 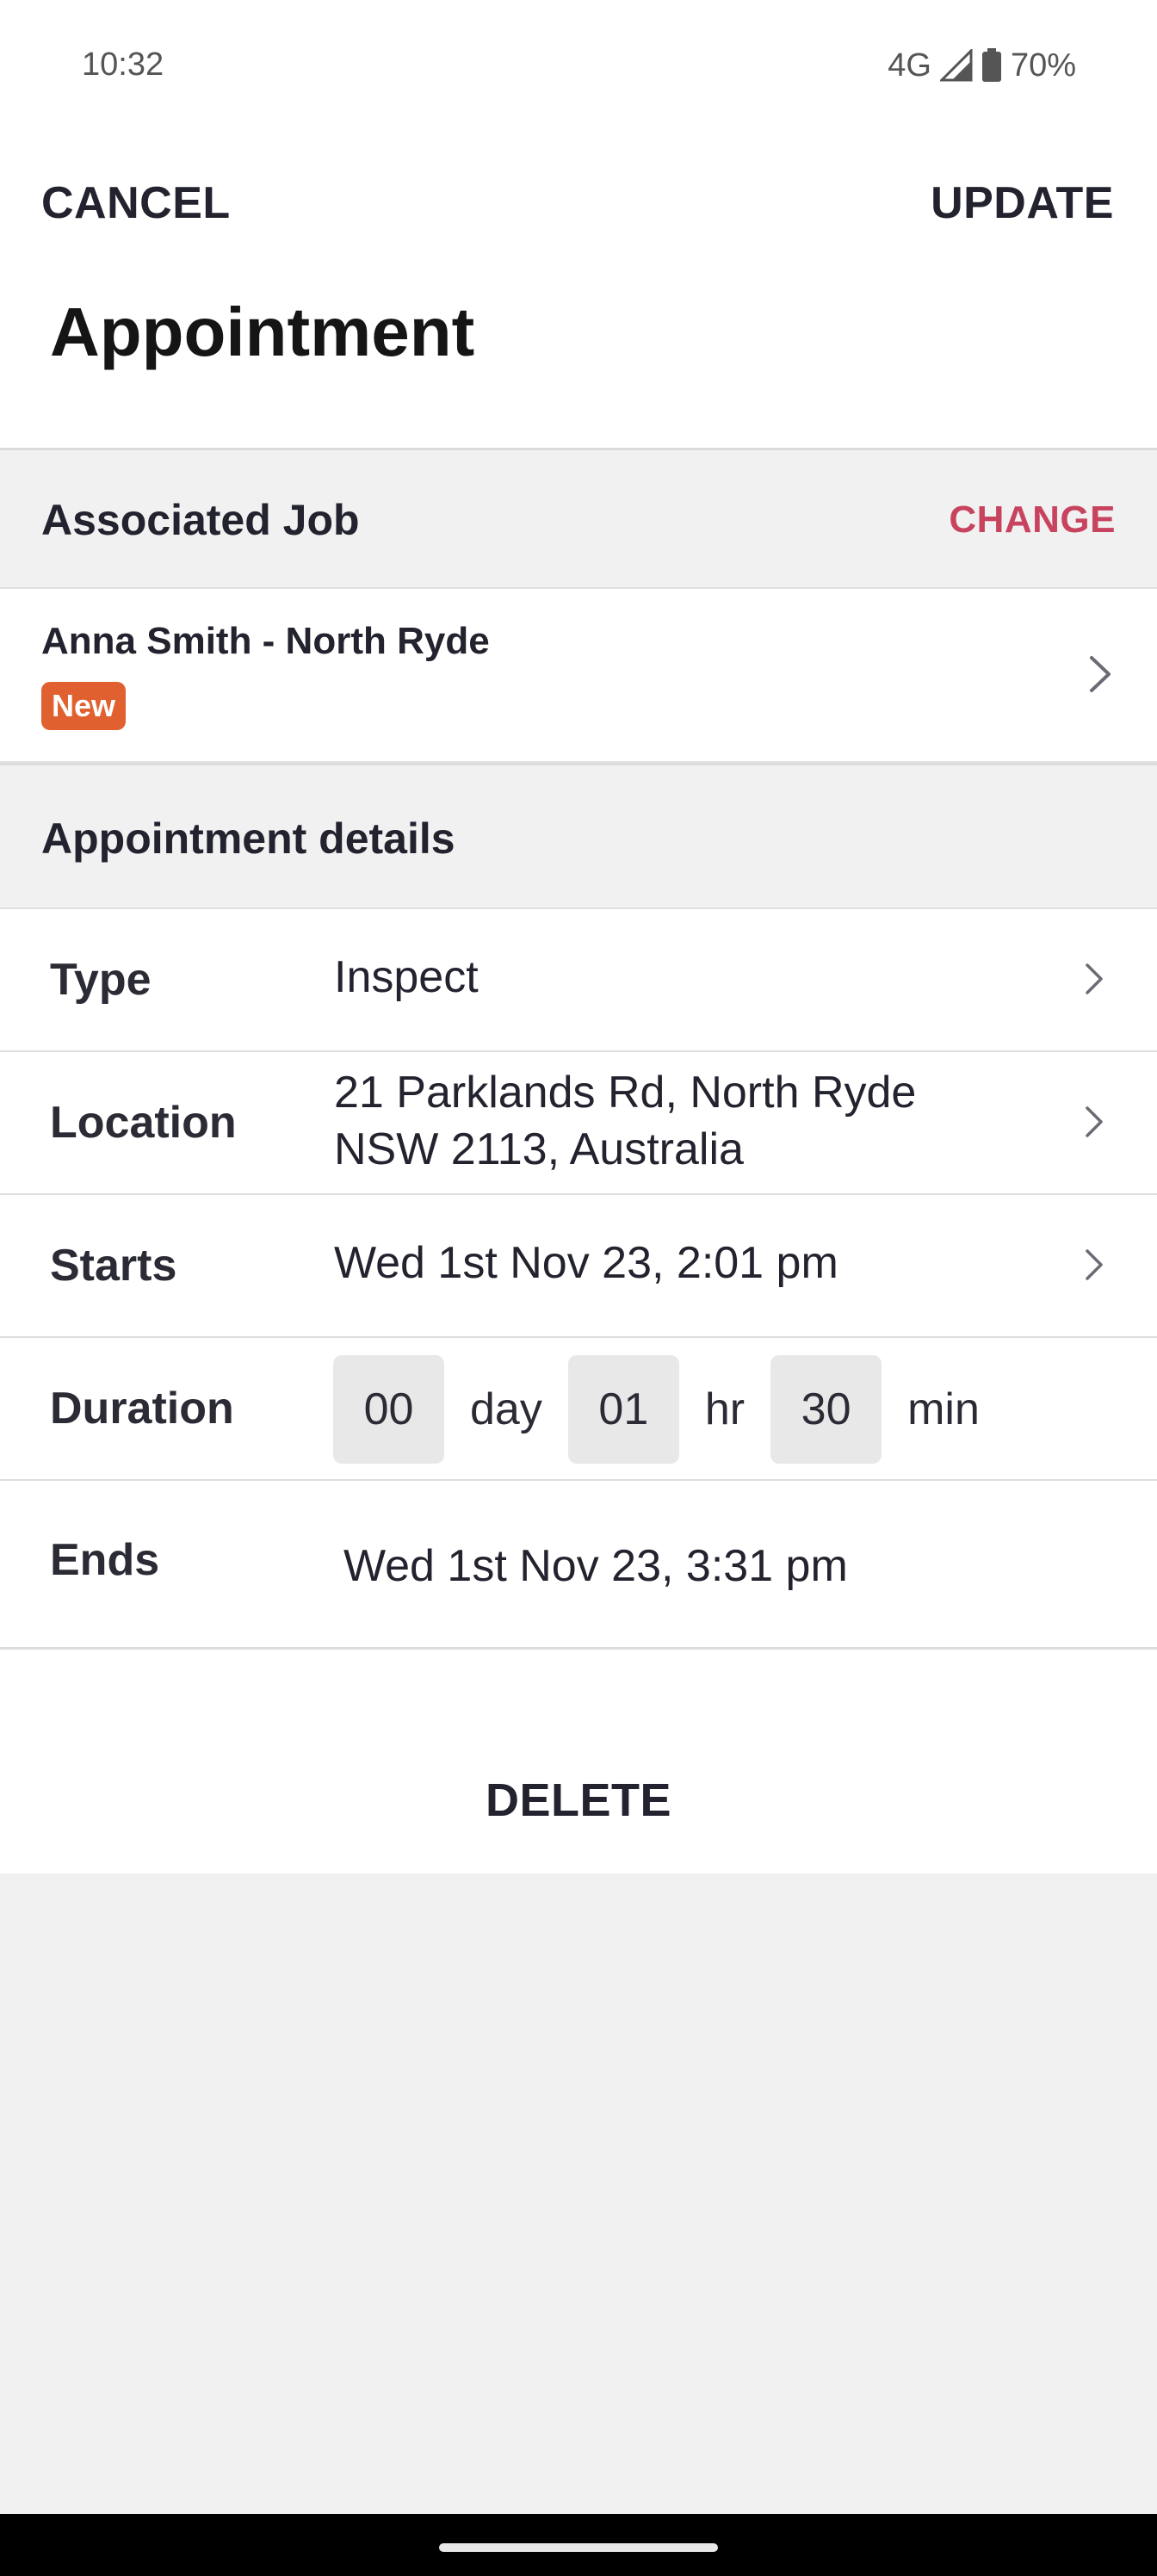 What do you see at coordinates (586, 1263) in the screenshot?
I see `starts-value: Wed 1st Nov 23, 2:01 pm` at bounding box center [586, 1263].